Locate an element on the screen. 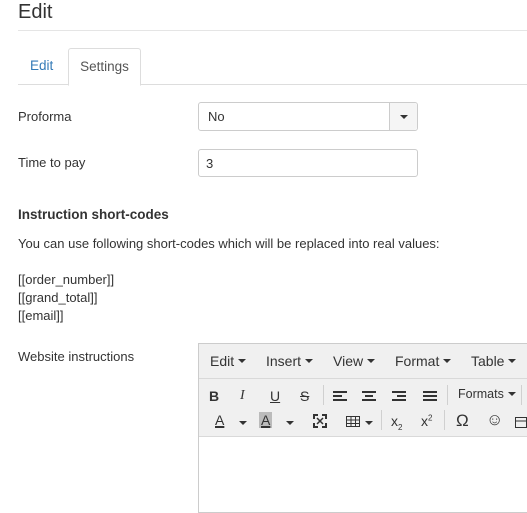 The height and width of the screenshot is (513, 527). page-title: Edit is located at coordinates (35, 12).